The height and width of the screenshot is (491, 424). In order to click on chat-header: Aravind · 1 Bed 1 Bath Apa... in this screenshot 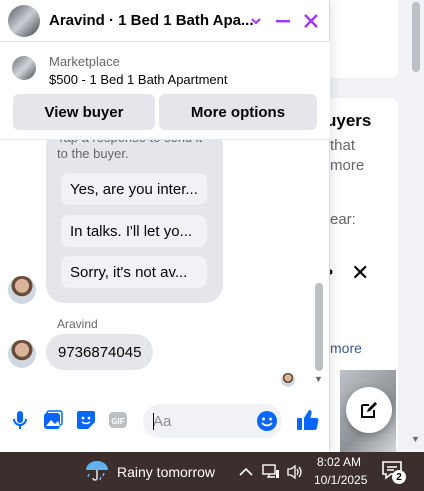, I will do `click(165, 21)`.